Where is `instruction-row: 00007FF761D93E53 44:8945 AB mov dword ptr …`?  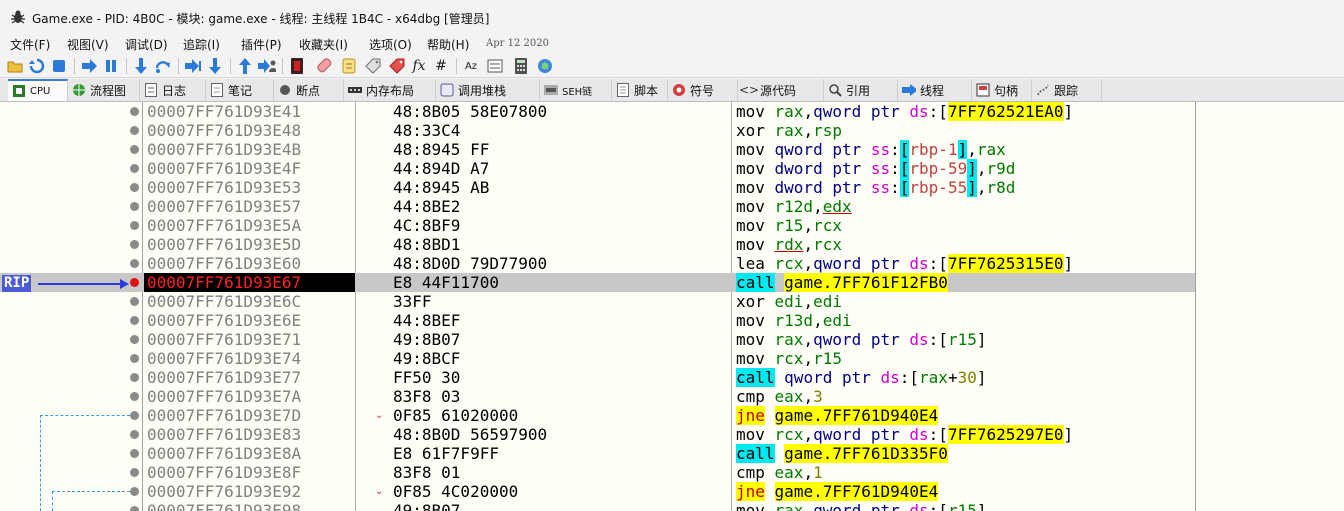 instruction-row: 00007FF761D93E53 44:8945 AB mov dword ptr … is located at coordinates (597, 187).